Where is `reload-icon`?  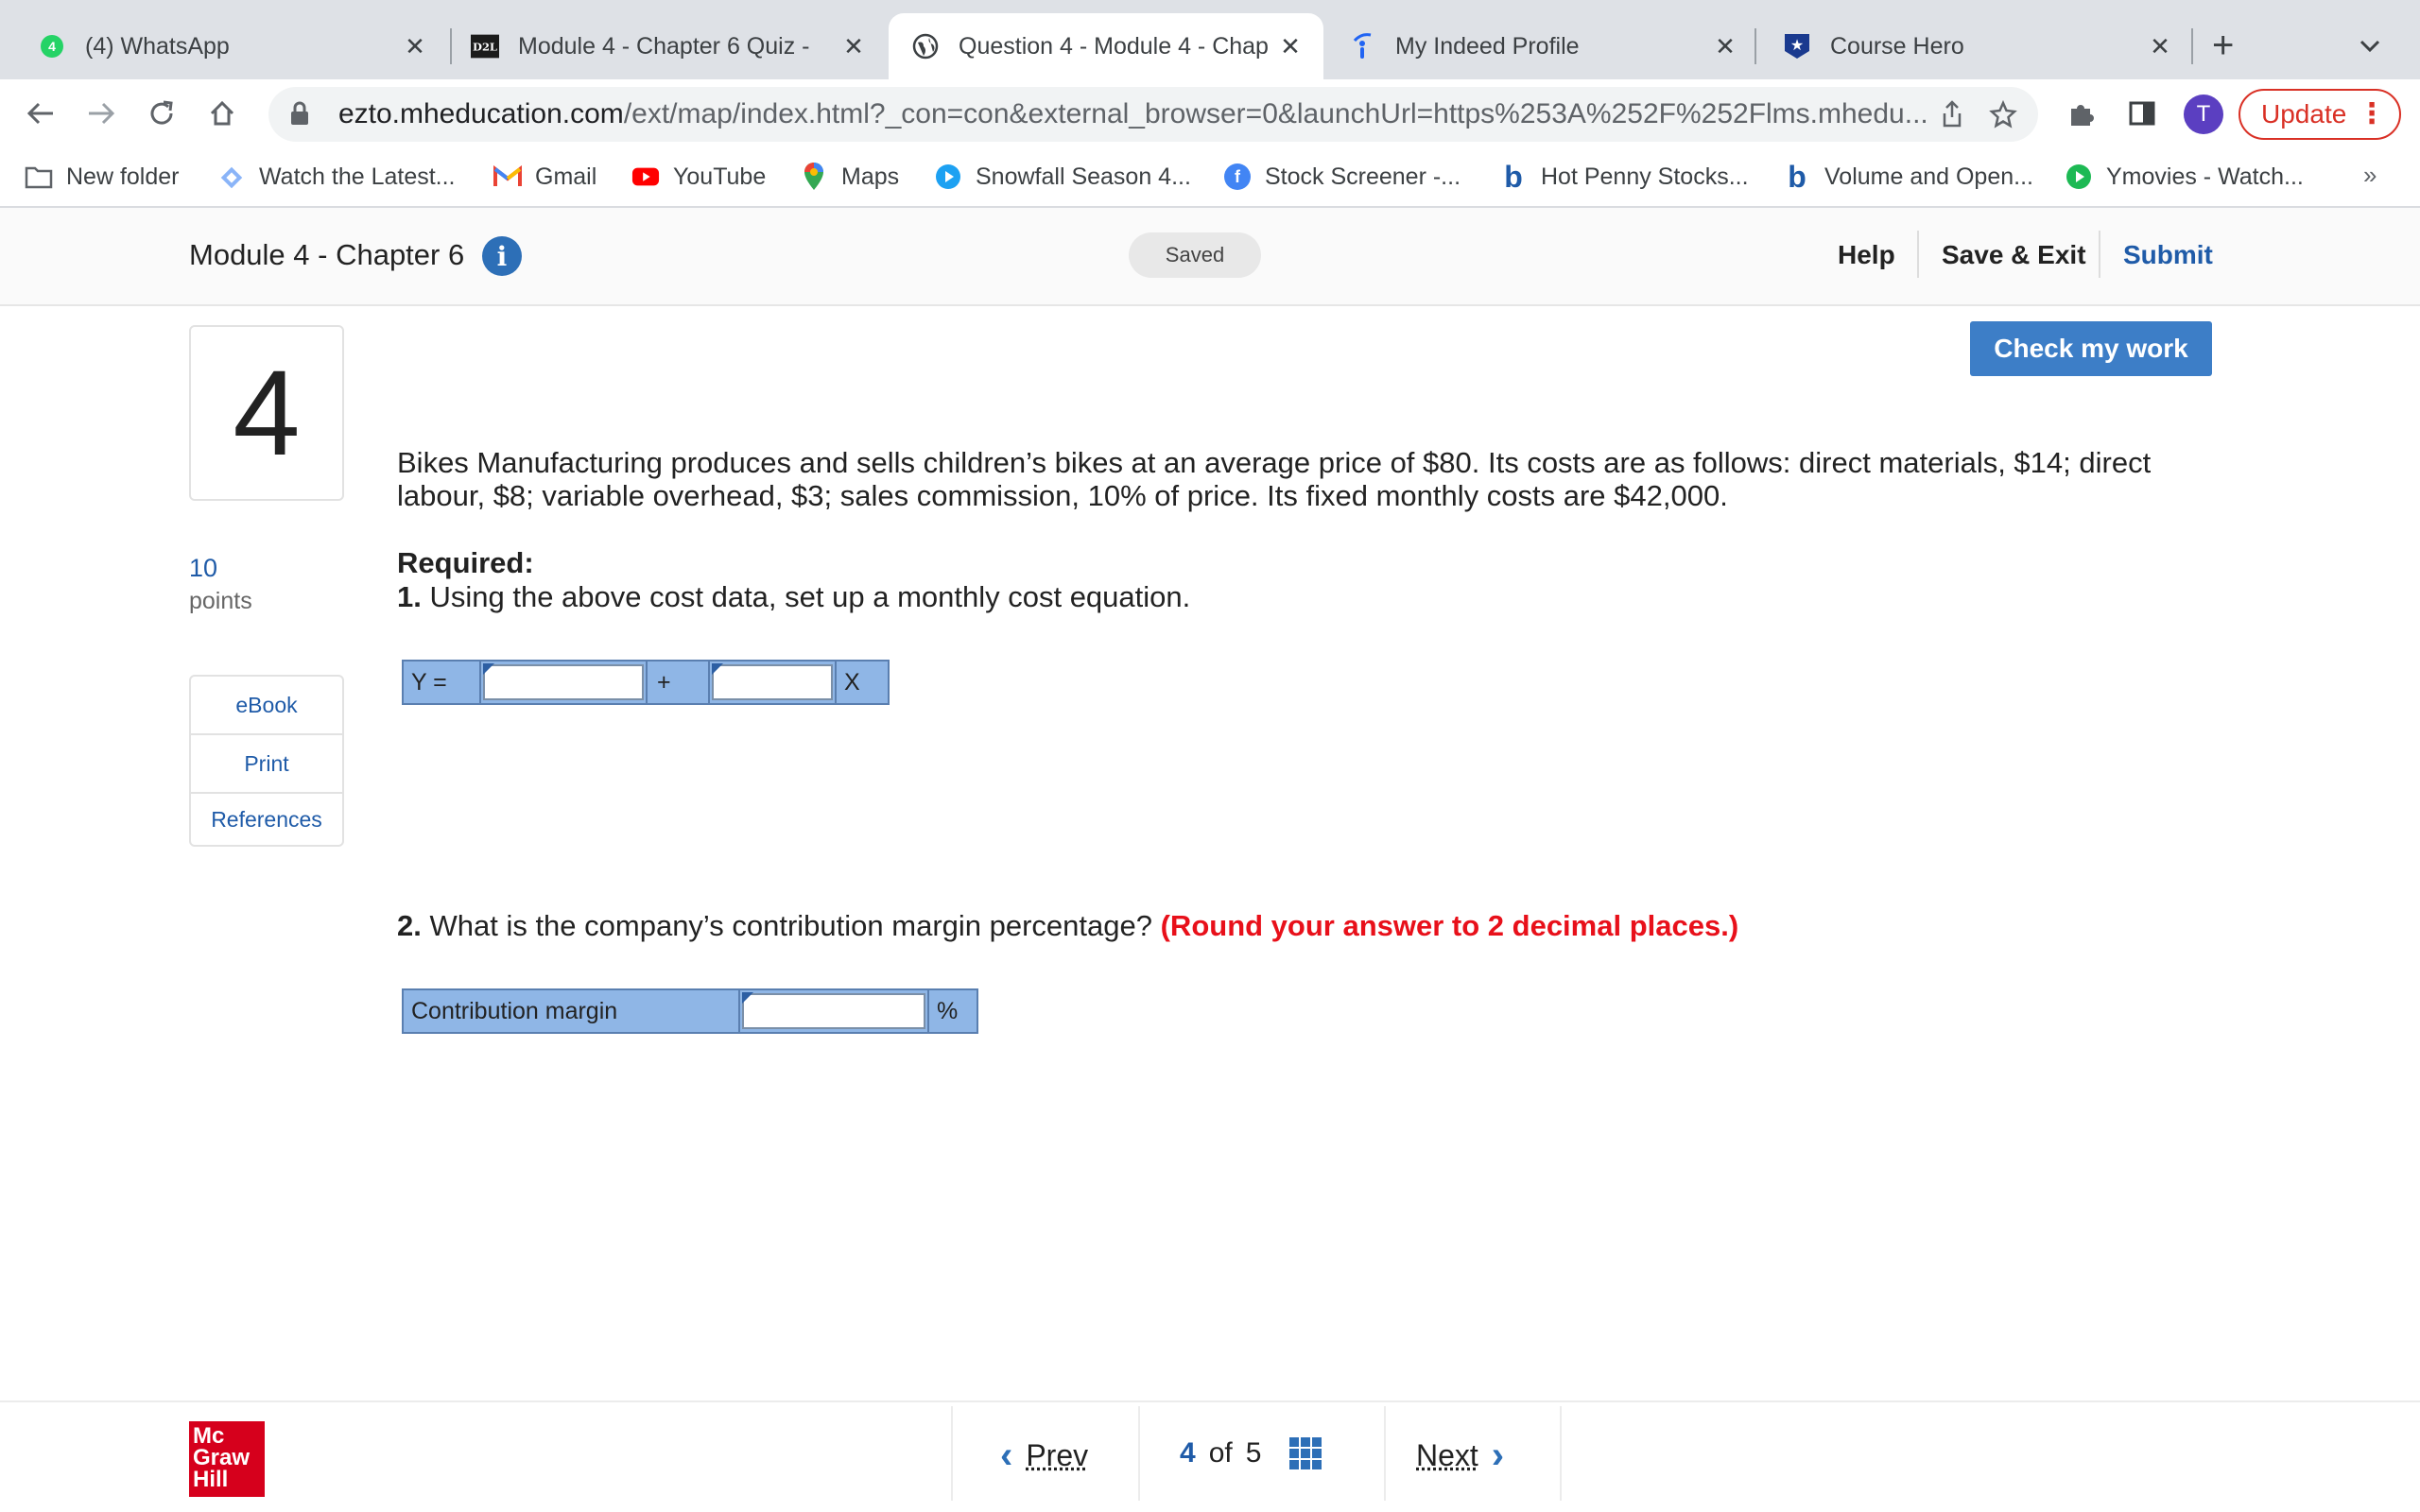 reload-icon is located at coordinates (161, 113).